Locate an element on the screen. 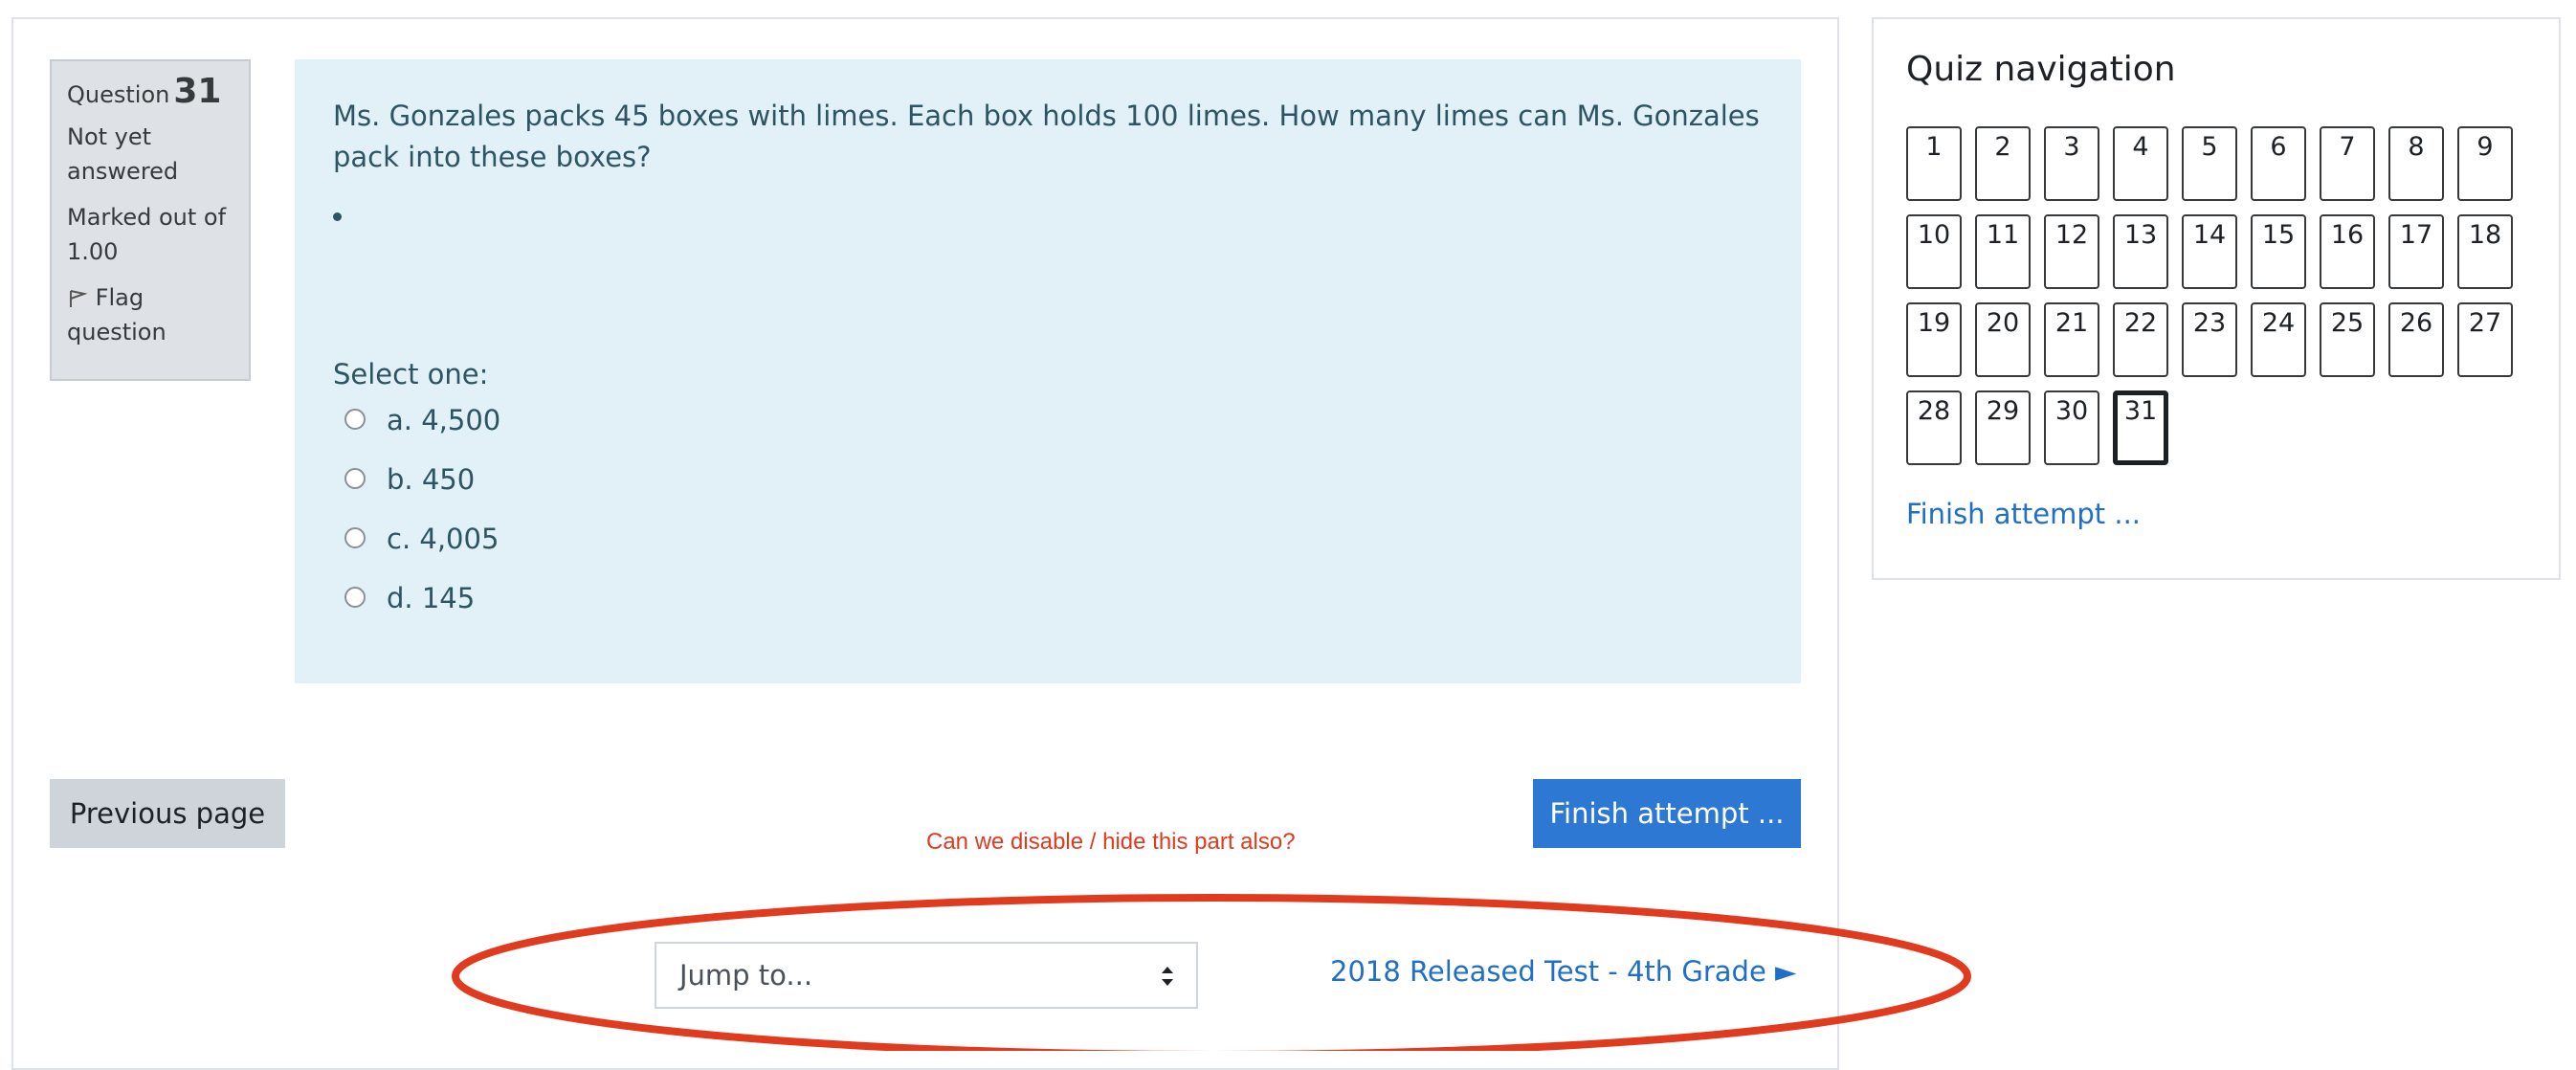 This screenshot has height=1070, width=2576. answer-label: d. 145 is located at coordinates (431, 598).